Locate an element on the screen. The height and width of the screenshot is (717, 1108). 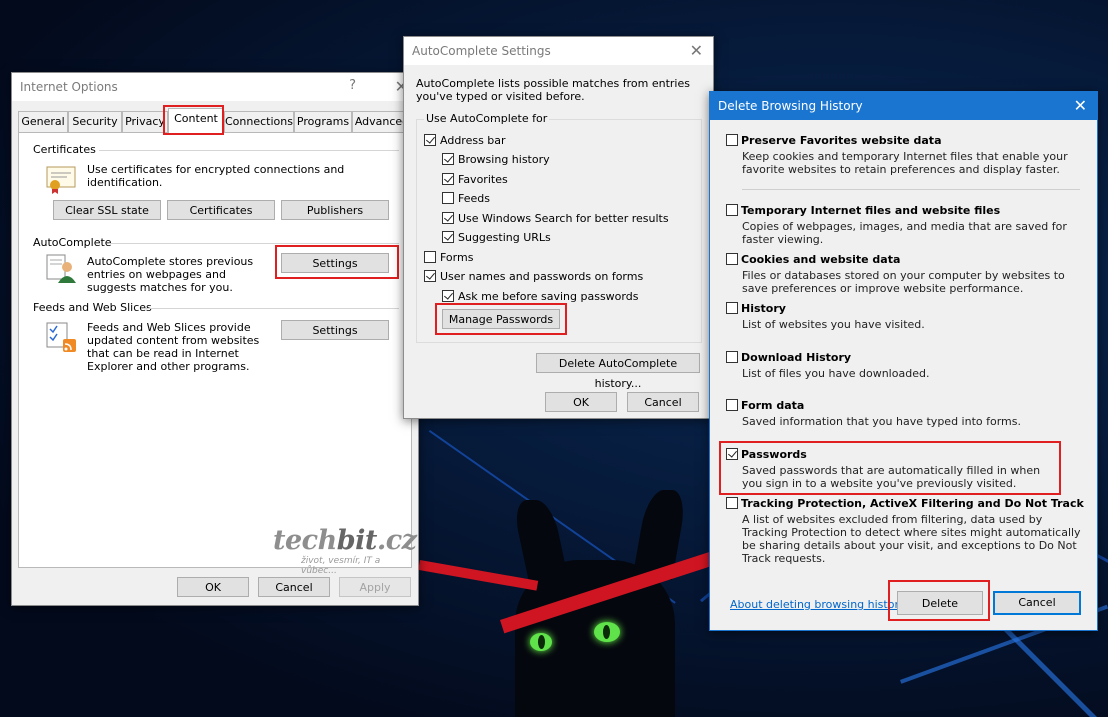
about-deleting-link: About deleting browsing history is located at coordinates (817, 604).